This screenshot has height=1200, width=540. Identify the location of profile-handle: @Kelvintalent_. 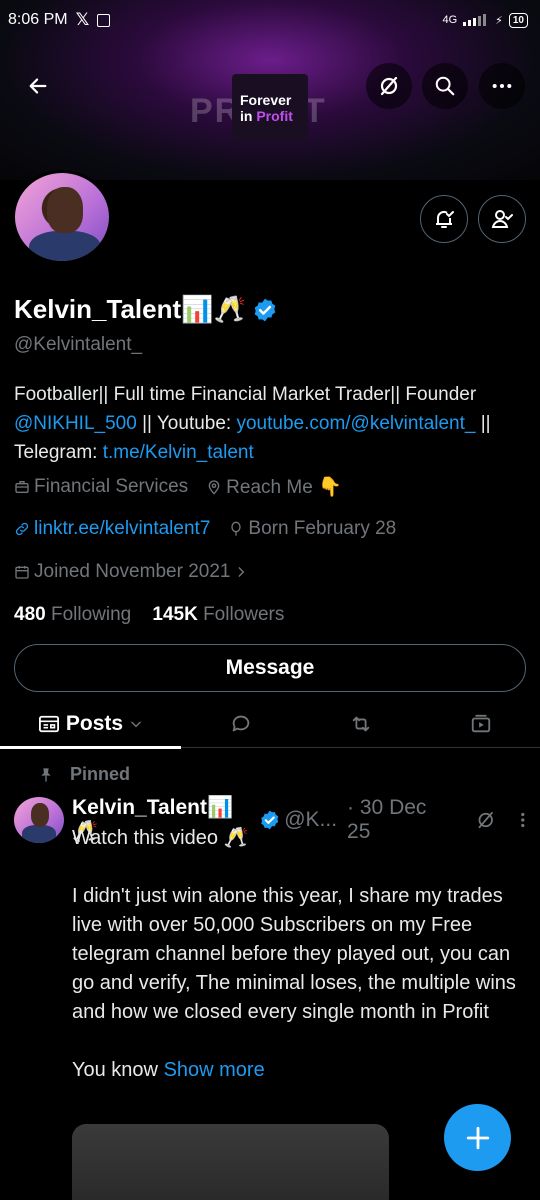
(78, 344).